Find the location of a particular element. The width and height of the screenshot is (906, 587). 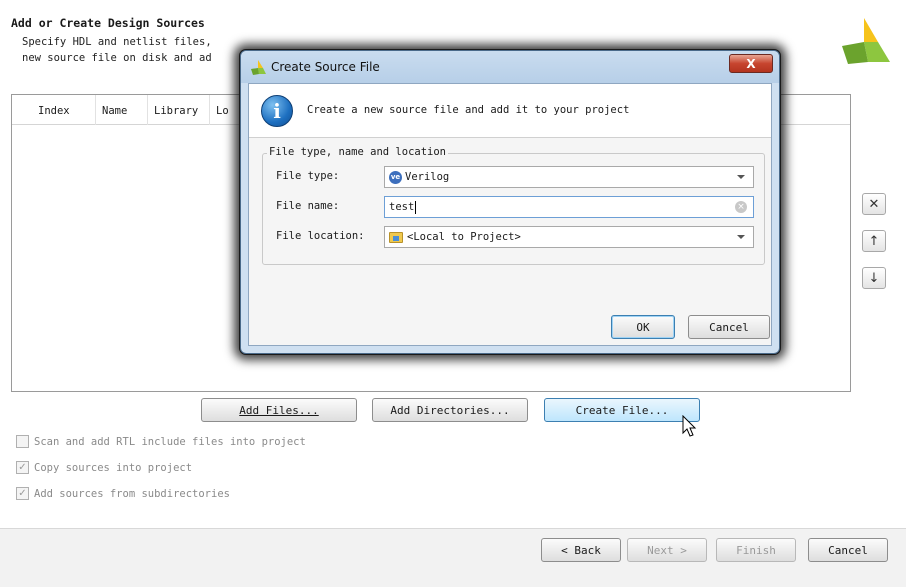

next-button: Next > is located at coordinates (667, 550).